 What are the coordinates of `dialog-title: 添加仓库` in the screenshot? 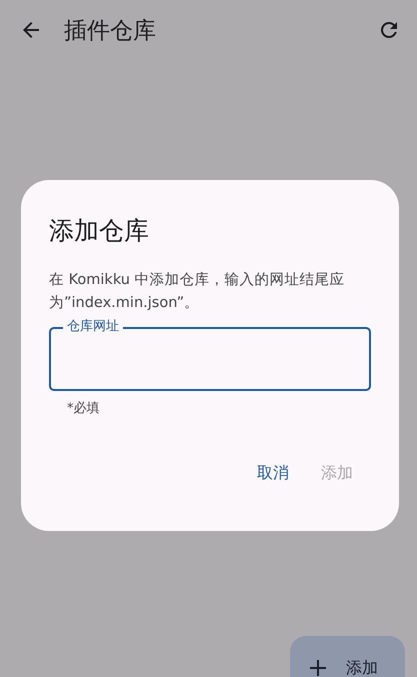 It's located at (99, 231).